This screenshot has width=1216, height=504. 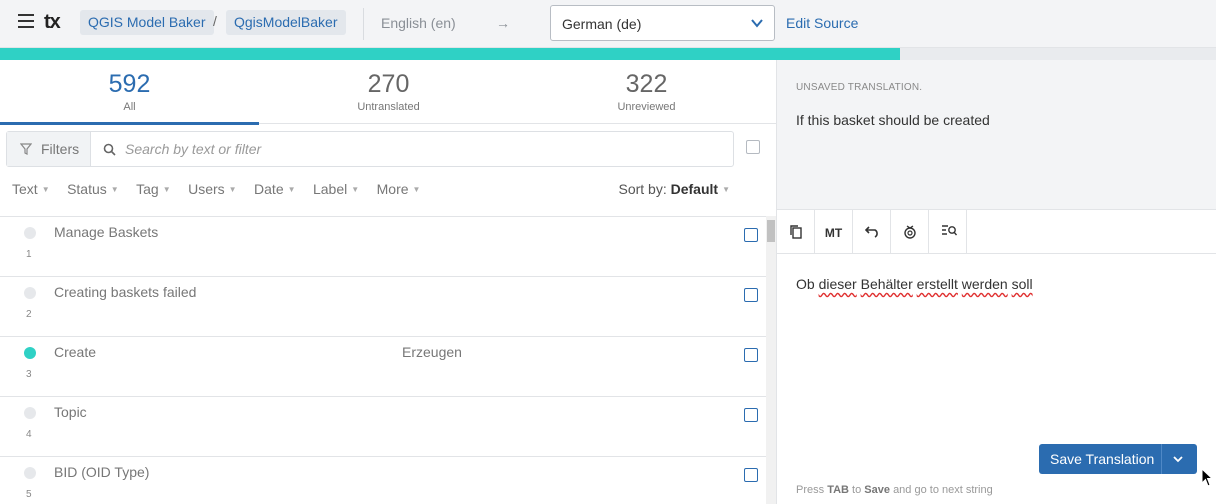 What do you see at coordinates (392, 189) in the screenshot?
I see `facet-label: More` at bounding box center [392, 189].